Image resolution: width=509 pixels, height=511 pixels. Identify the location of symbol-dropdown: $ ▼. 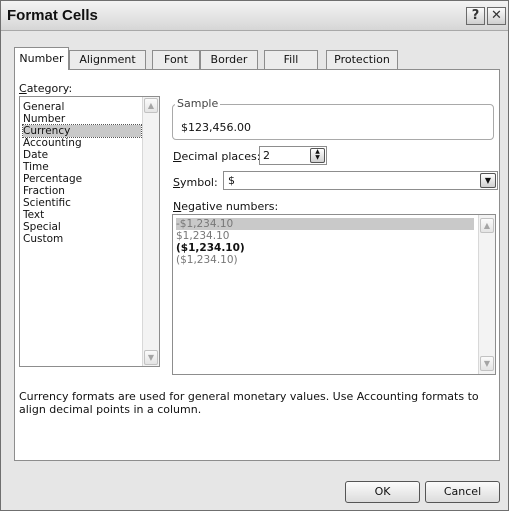
(360, 180).